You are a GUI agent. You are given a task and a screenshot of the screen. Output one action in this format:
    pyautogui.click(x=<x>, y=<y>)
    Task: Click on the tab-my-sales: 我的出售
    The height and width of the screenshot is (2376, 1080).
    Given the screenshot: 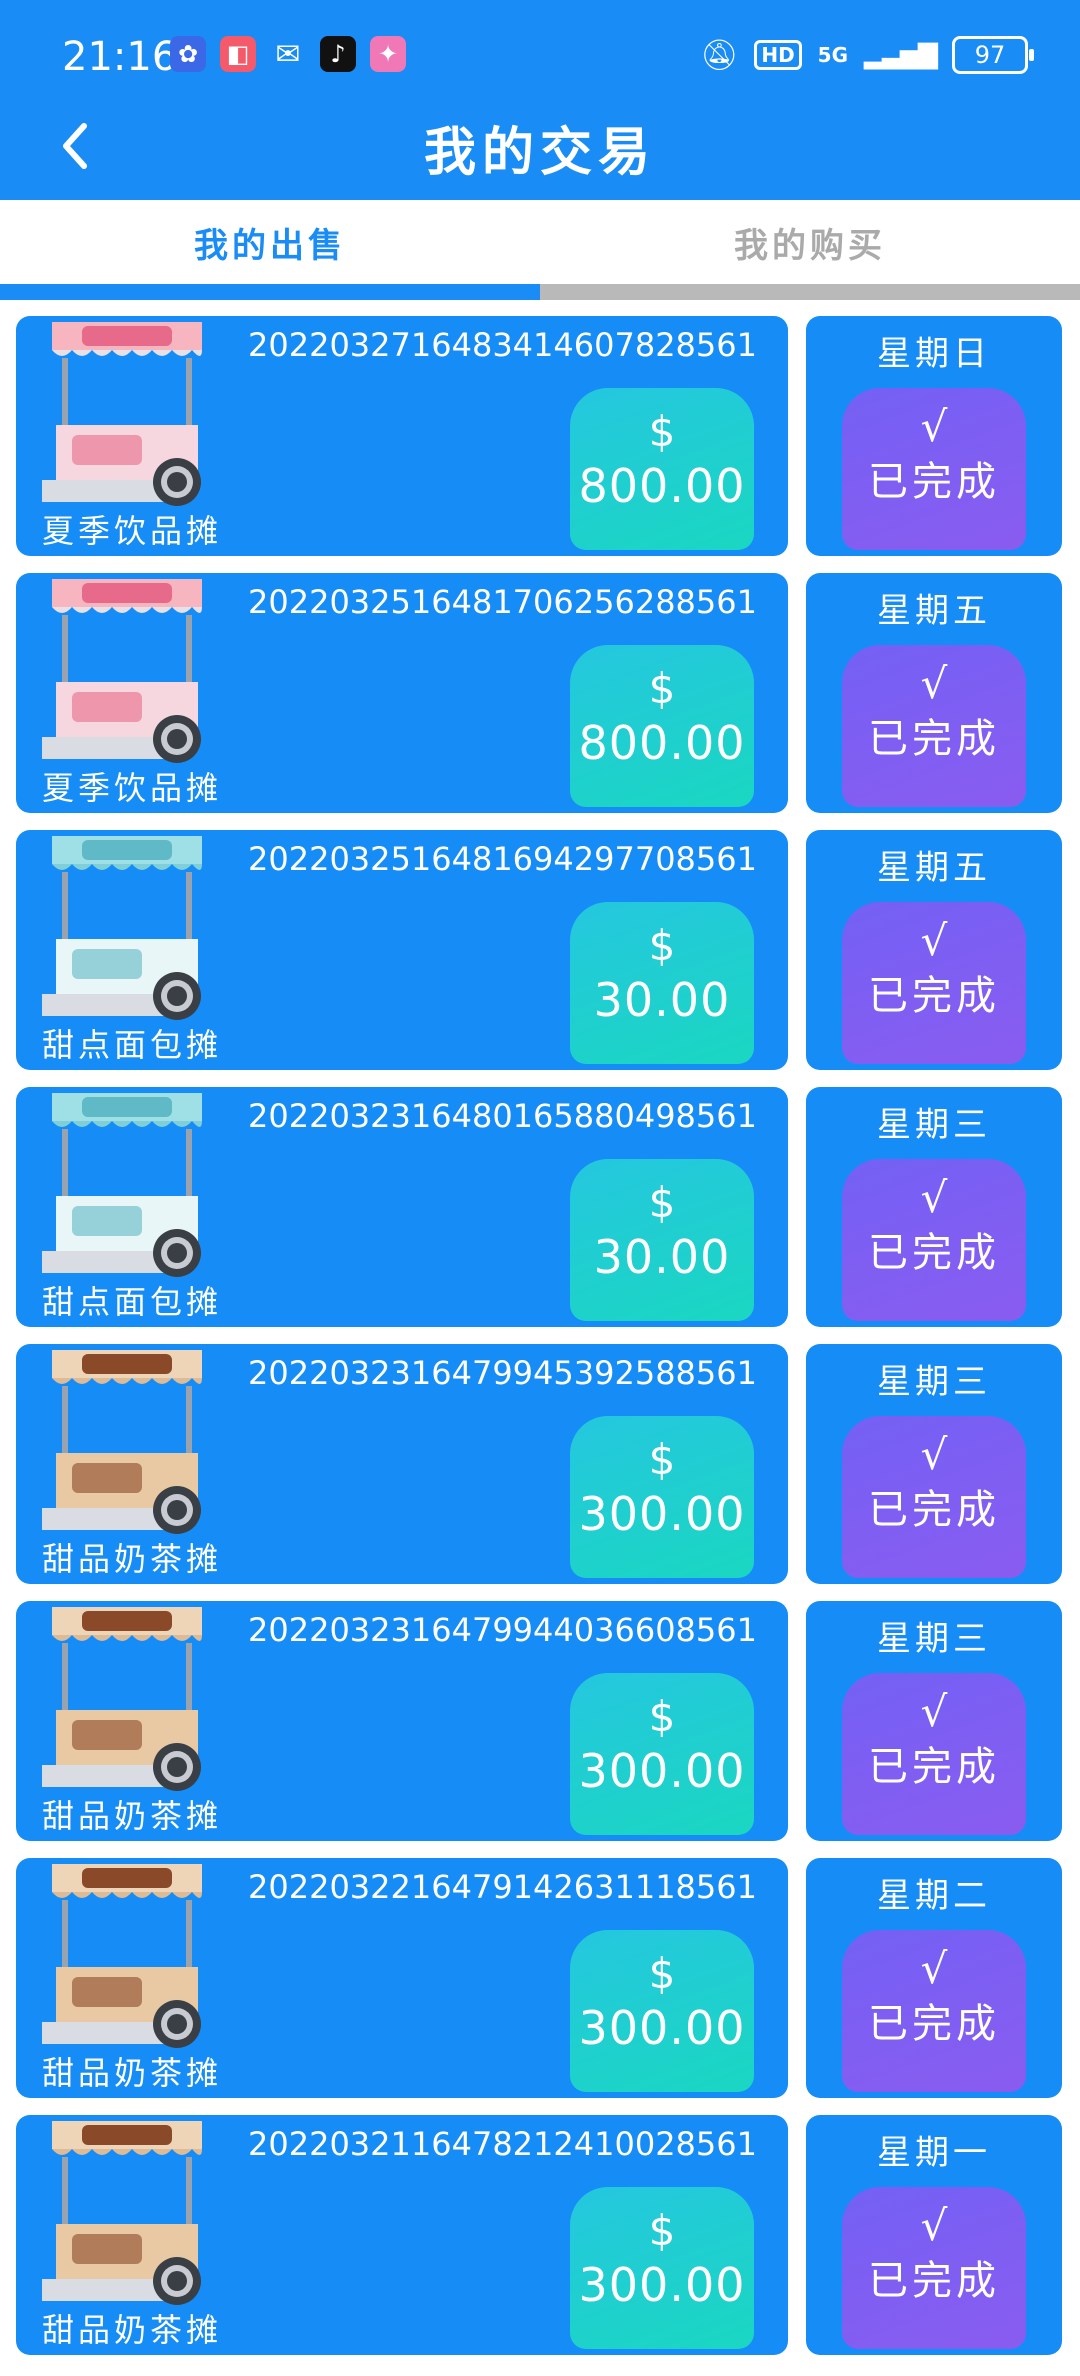 What is the action you would take?
    pyautogui.click(x=270, y=244)
    